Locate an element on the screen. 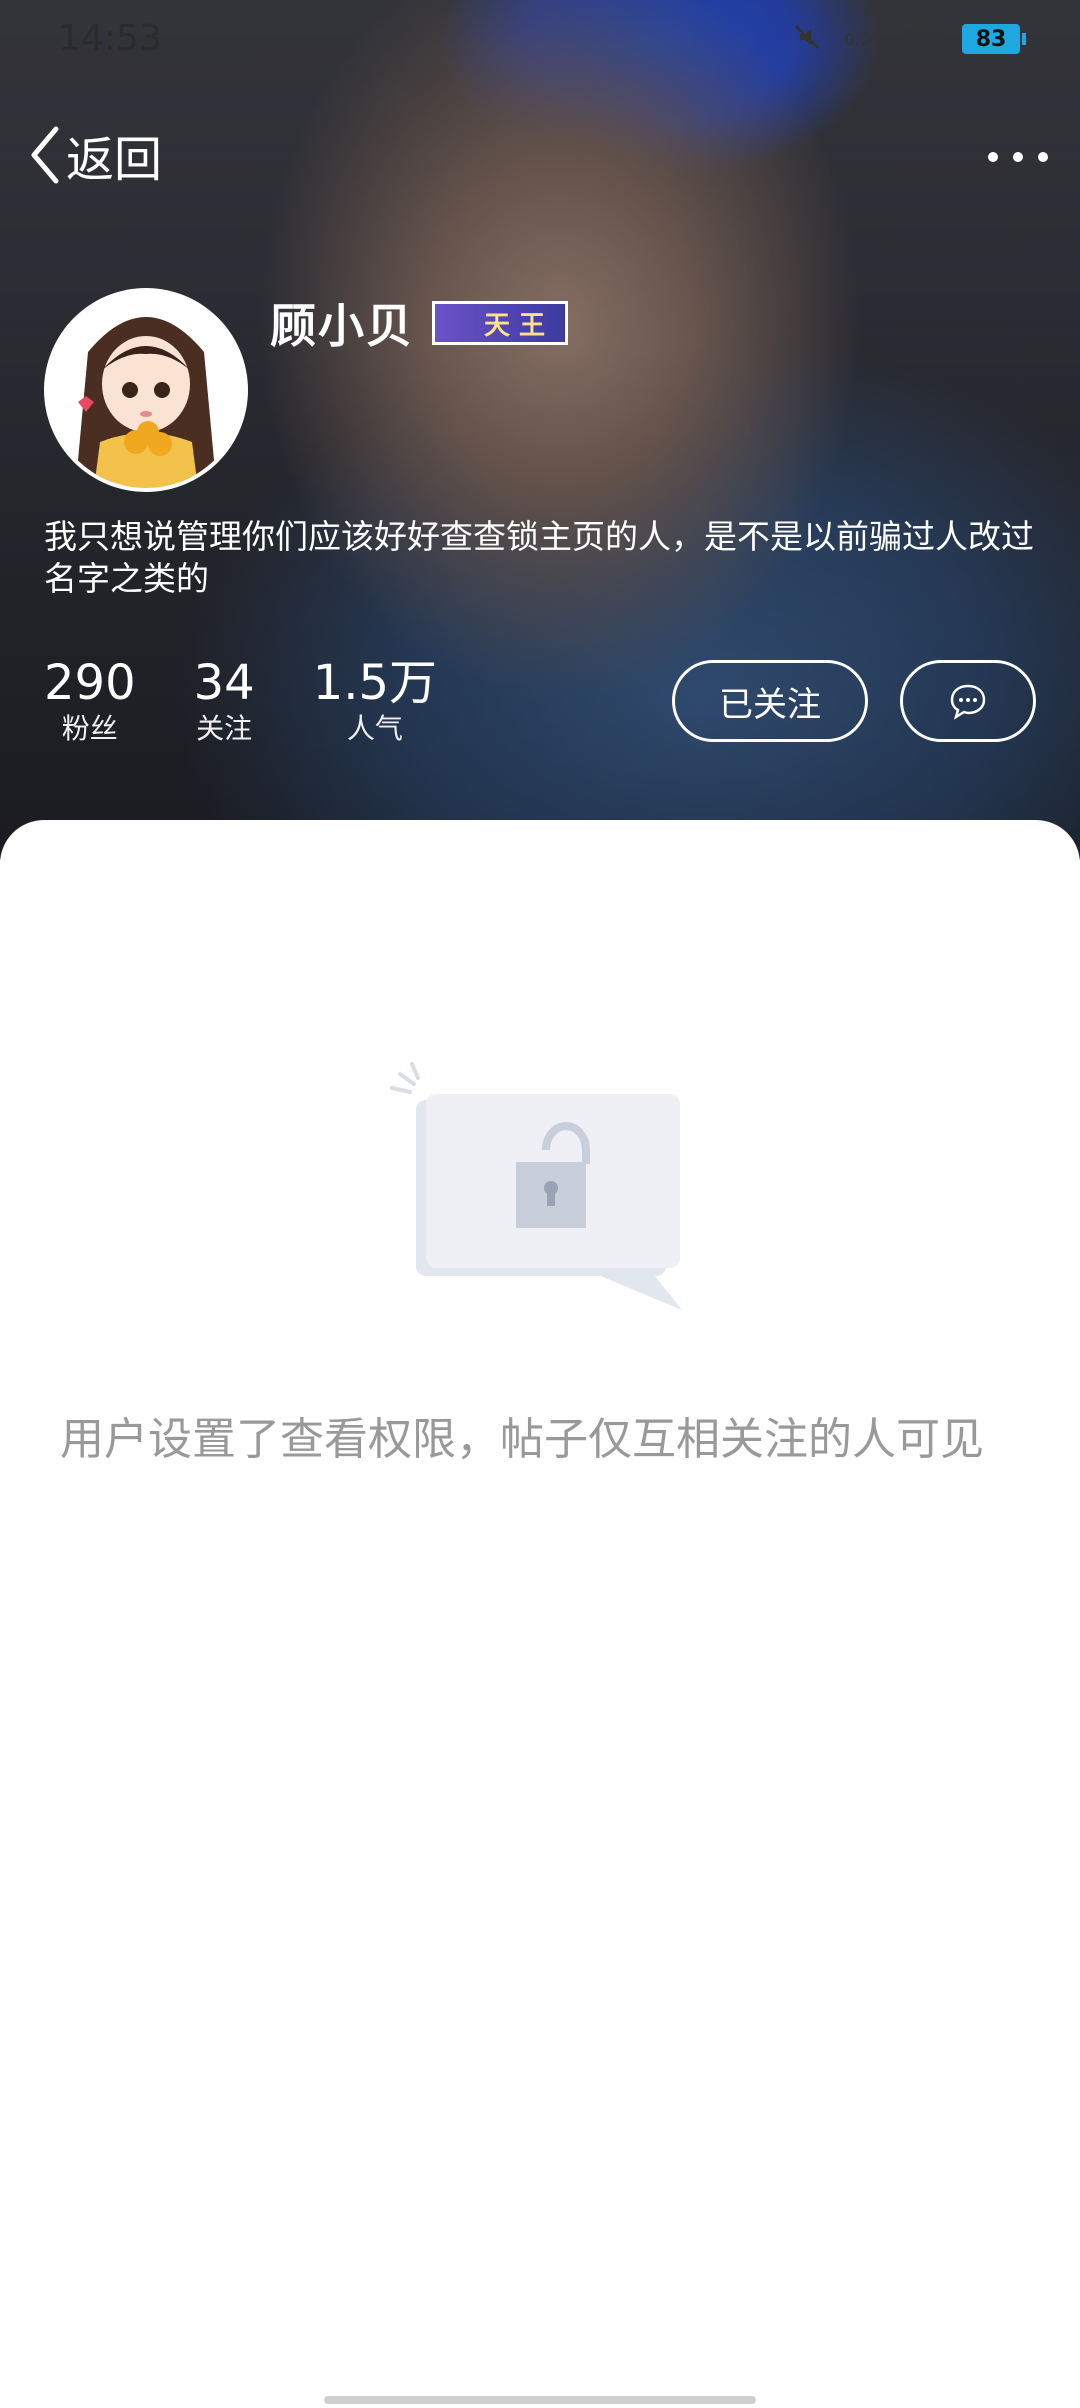  stat-value: 290 is located at coordinates (90, 683).